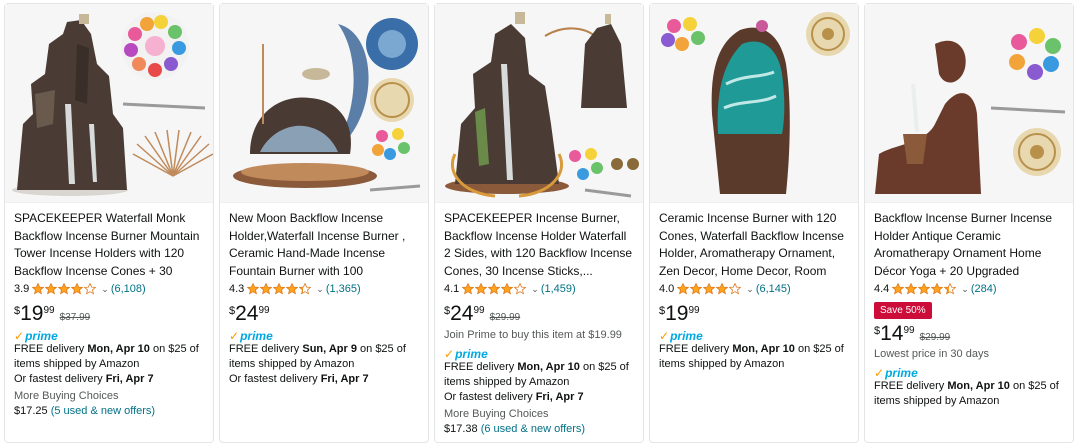  What do you see at coordinates (539, 314) in the screenshot?
I see `price: $ 24 99 $29.99` at bounding box center [539, 314].